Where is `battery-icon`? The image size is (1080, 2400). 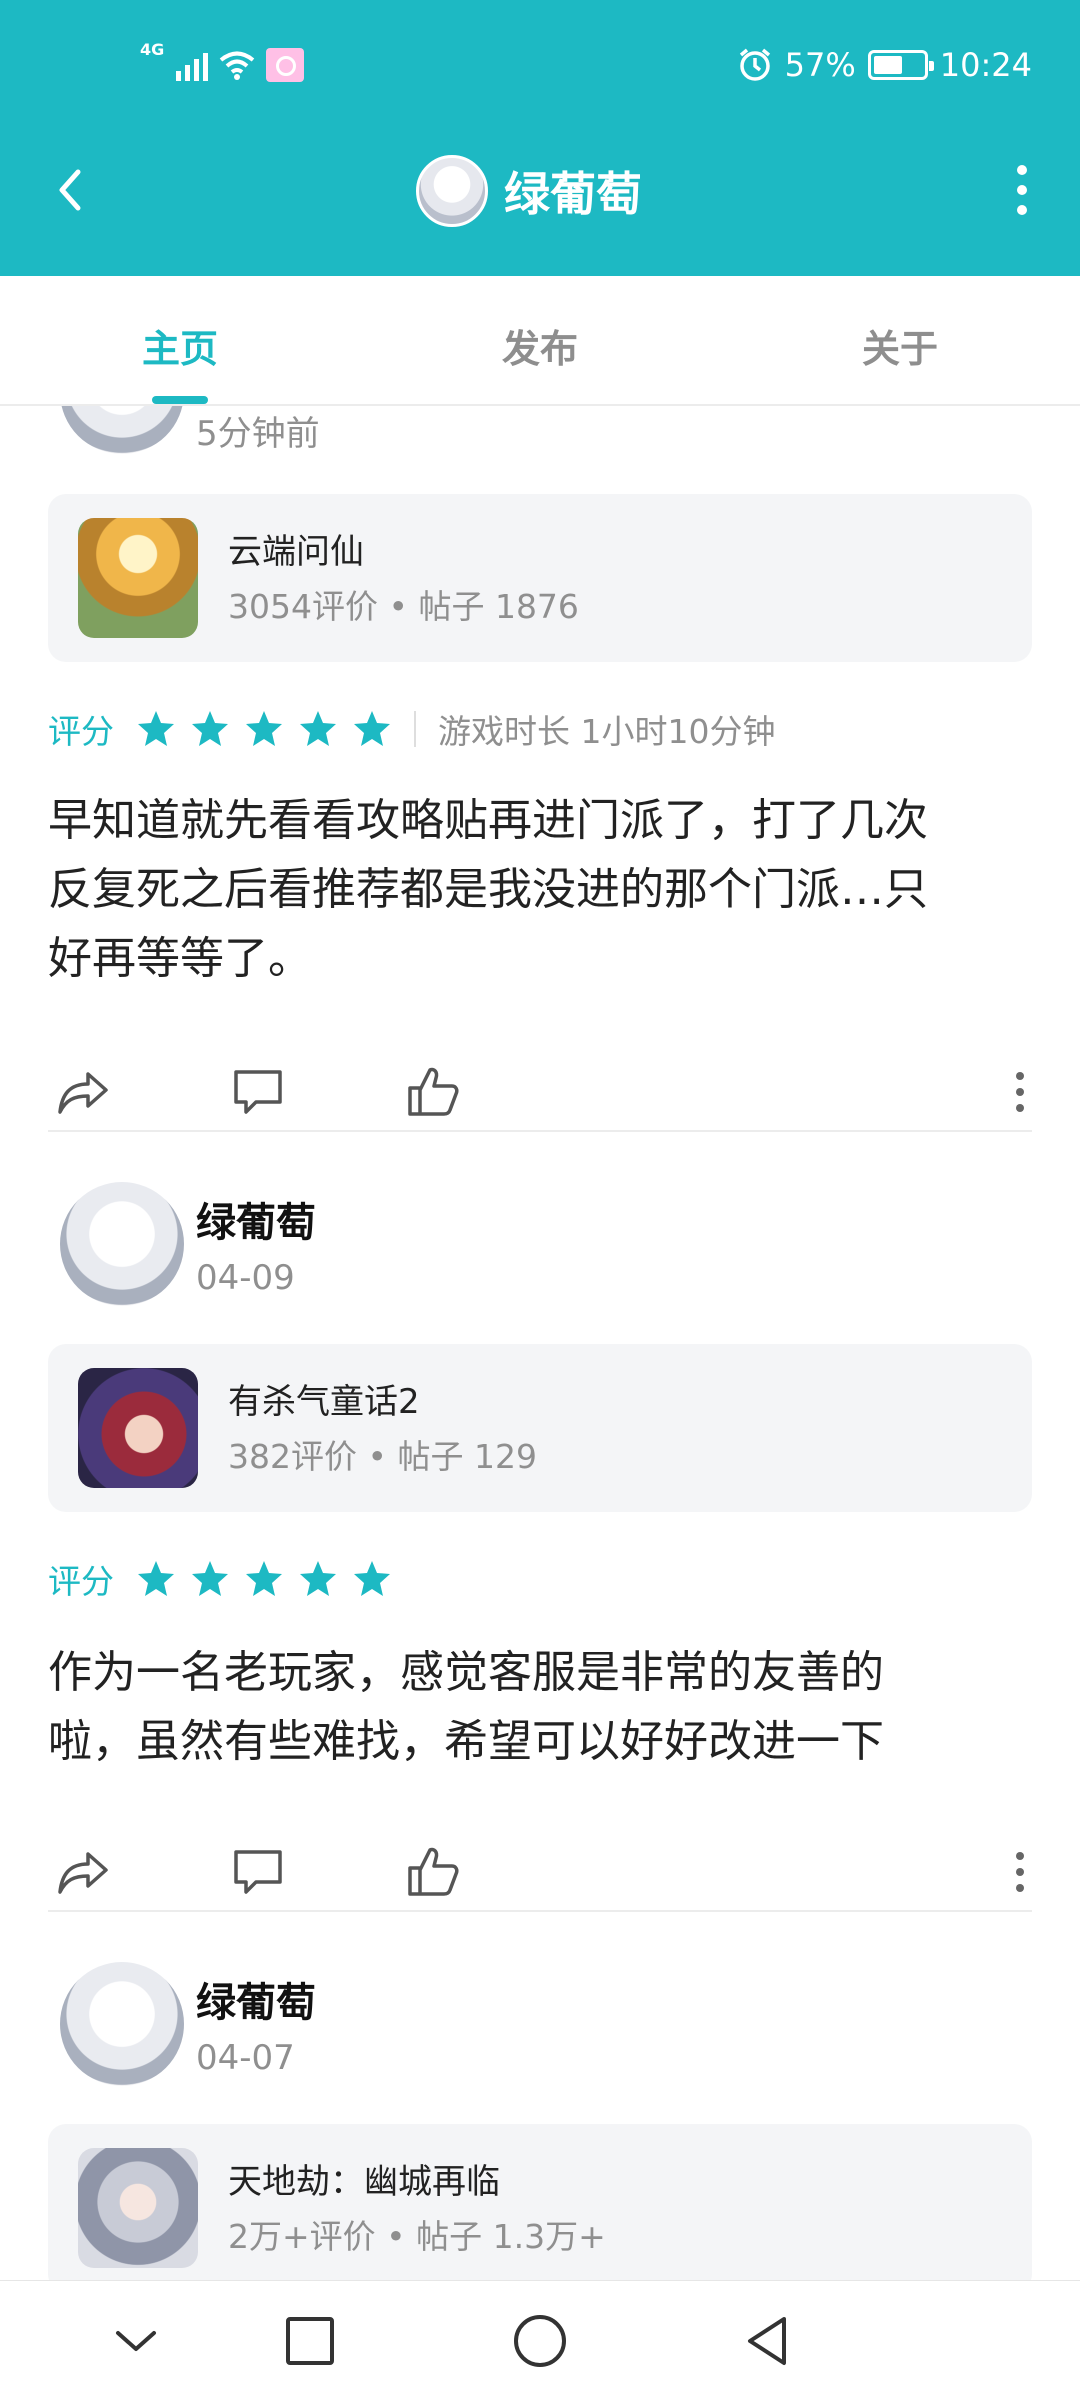
battery-icon is located at coordinates (900, 65).